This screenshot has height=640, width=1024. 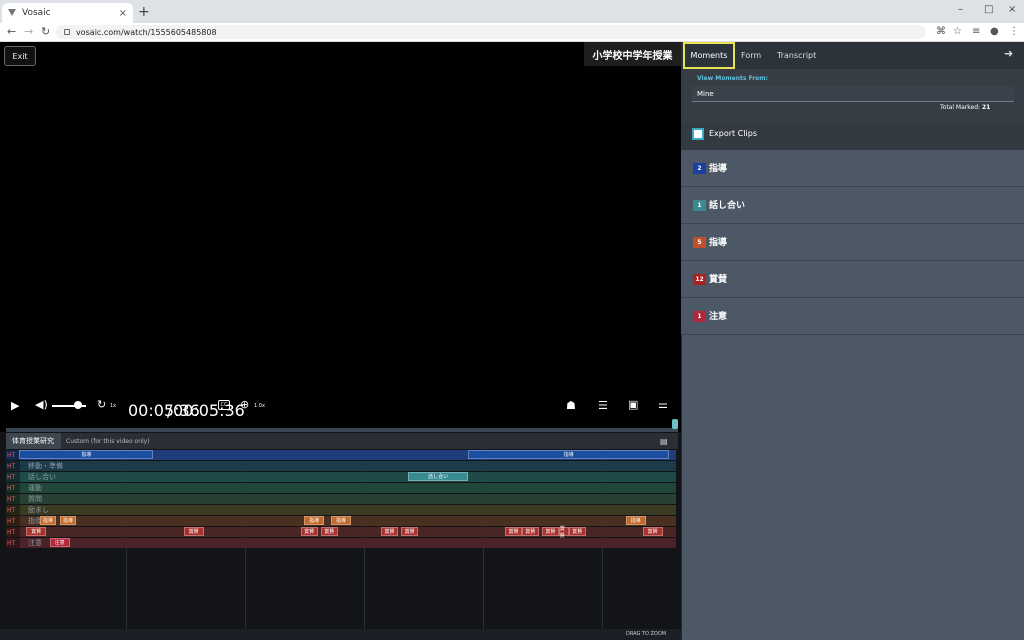 What do you see at coordinates (41, 404) in the screenshot?
I see `volume-icon: ◀)` at bounding box center [41, 404].